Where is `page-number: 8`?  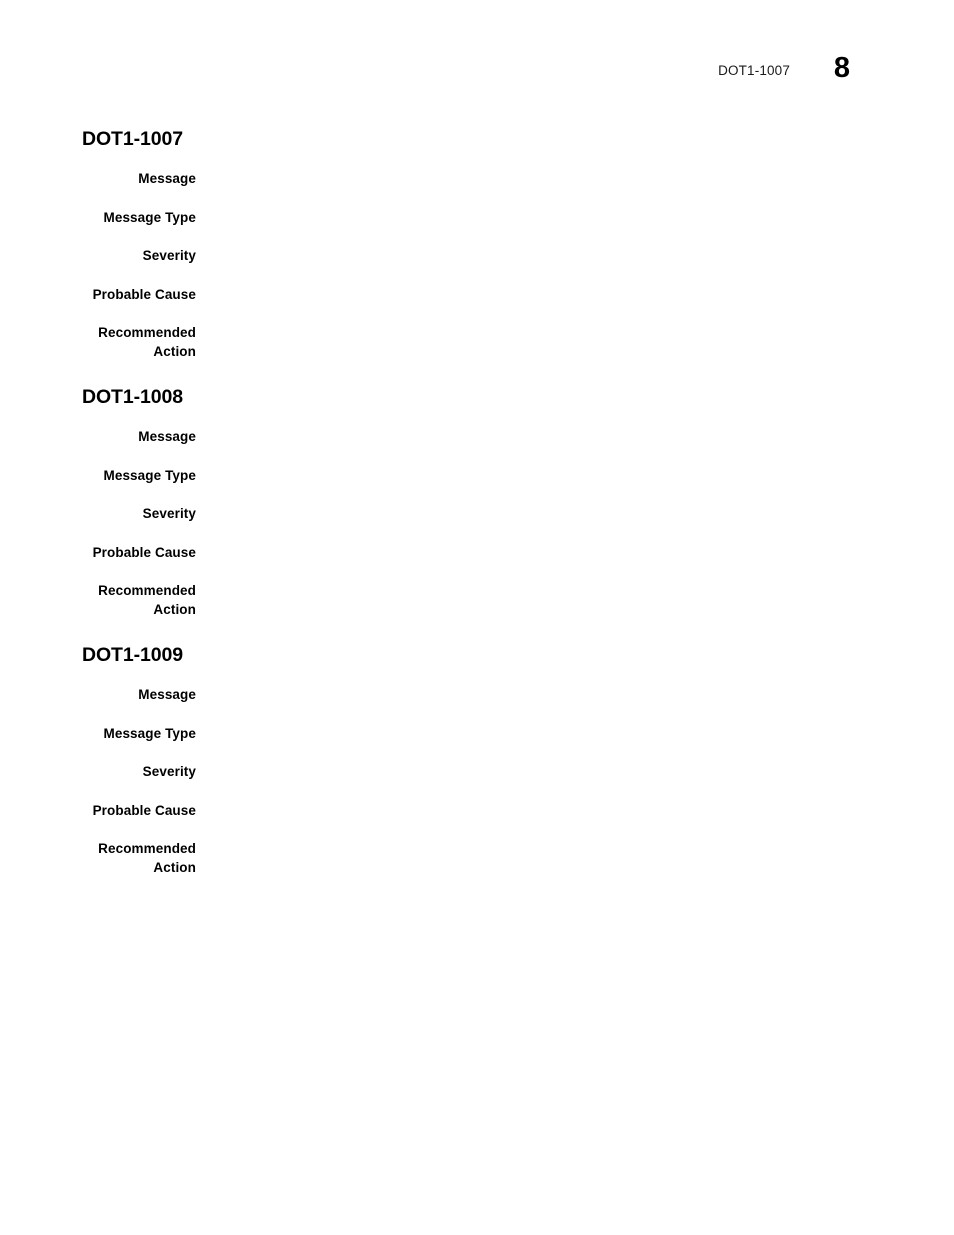 page-number: 8 is located at coordinates (842, 68).